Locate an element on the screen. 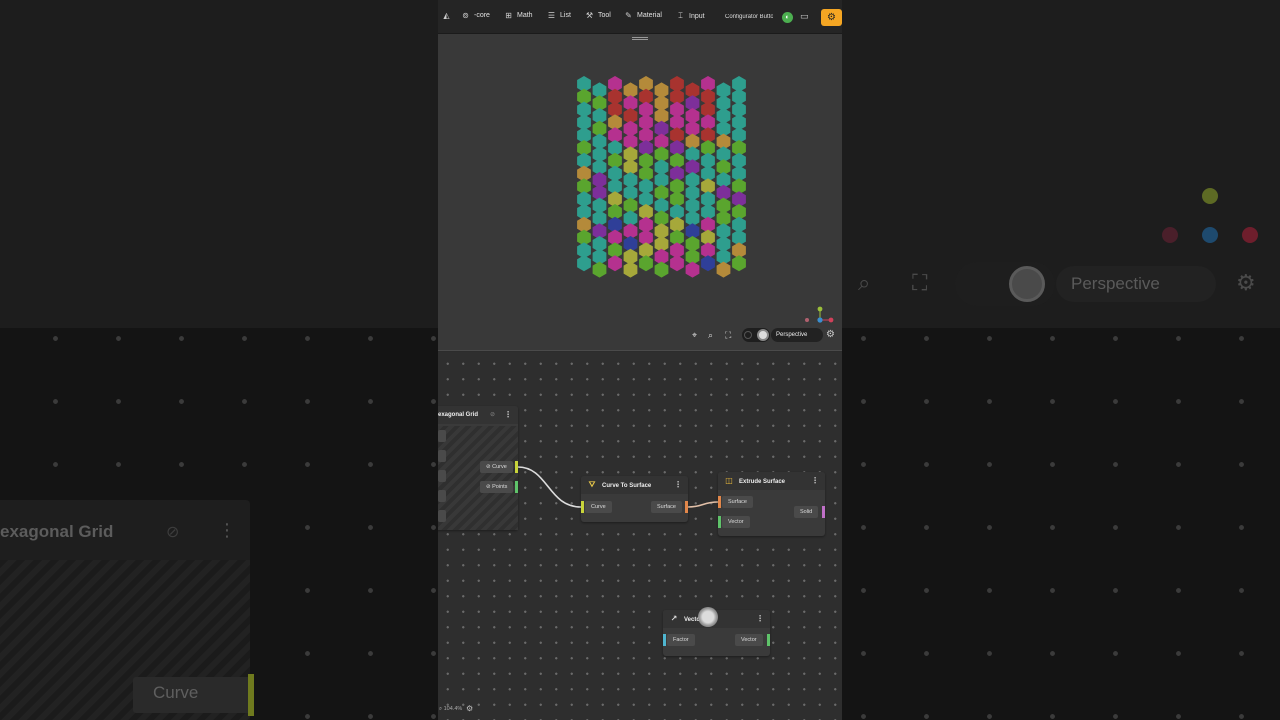 The height and width of the screenshot is (720, 1280). input-curve-label: Curve is located at coordinates (598, 507).